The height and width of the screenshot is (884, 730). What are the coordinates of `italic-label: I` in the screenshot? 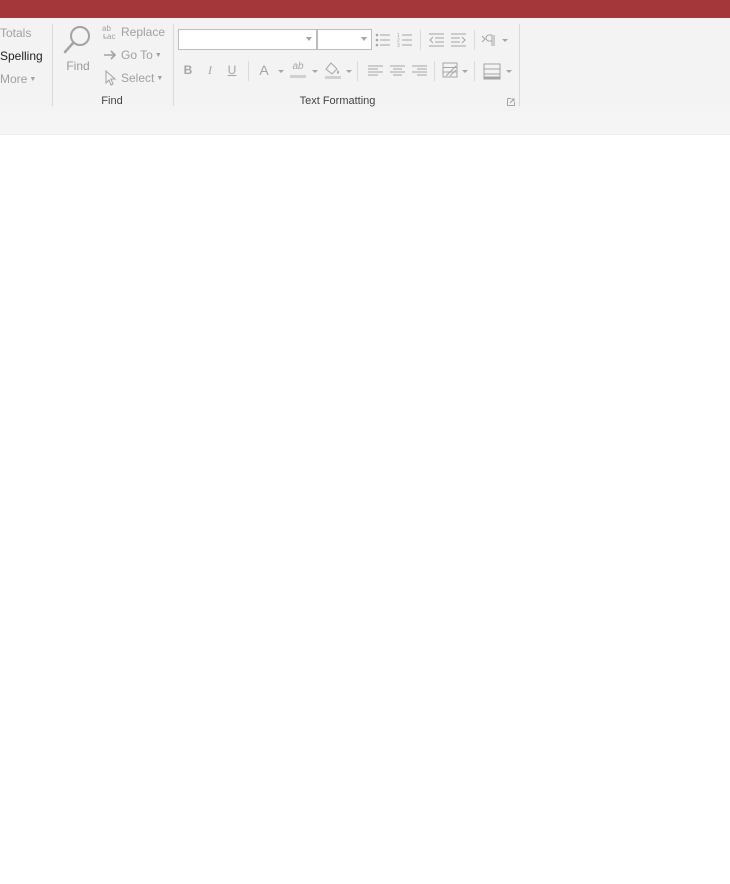 It's located at (210, 69).